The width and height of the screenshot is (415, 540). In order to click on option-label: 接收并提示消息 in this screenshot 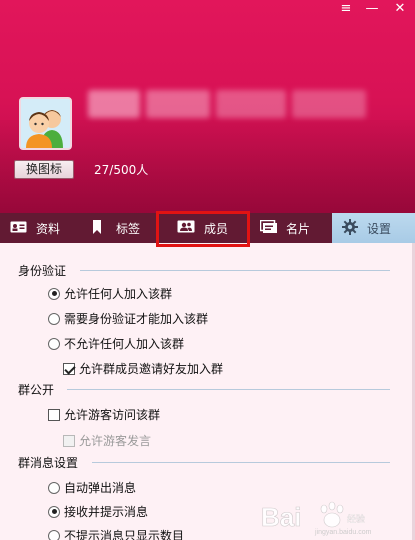, I will do `click(106, 512)`.